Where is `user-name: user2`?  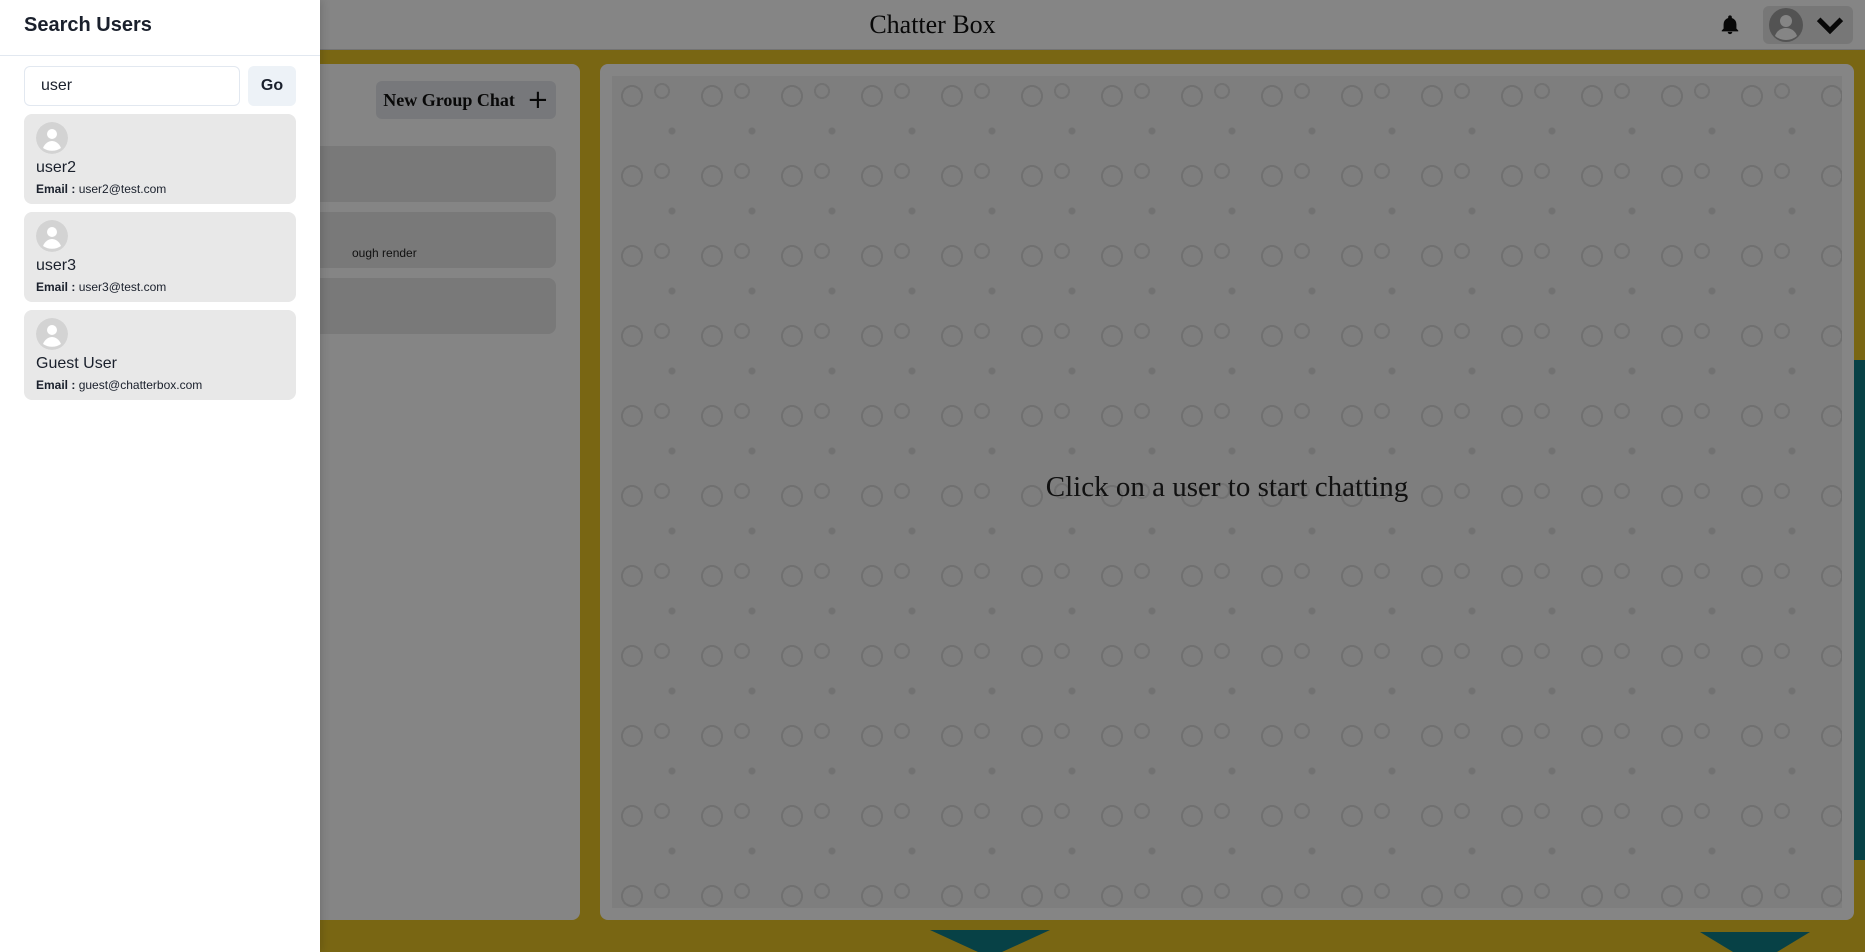
user-name: user2 is located at coordinates (56, 167).